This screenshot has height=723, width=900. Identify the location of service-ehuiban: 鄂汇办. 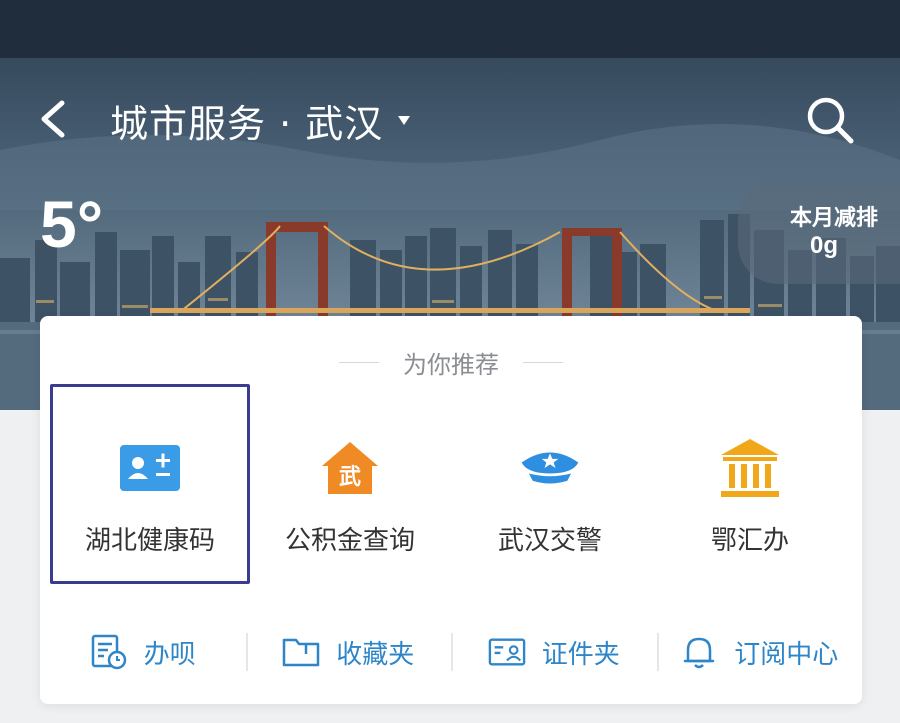
(750, 484).